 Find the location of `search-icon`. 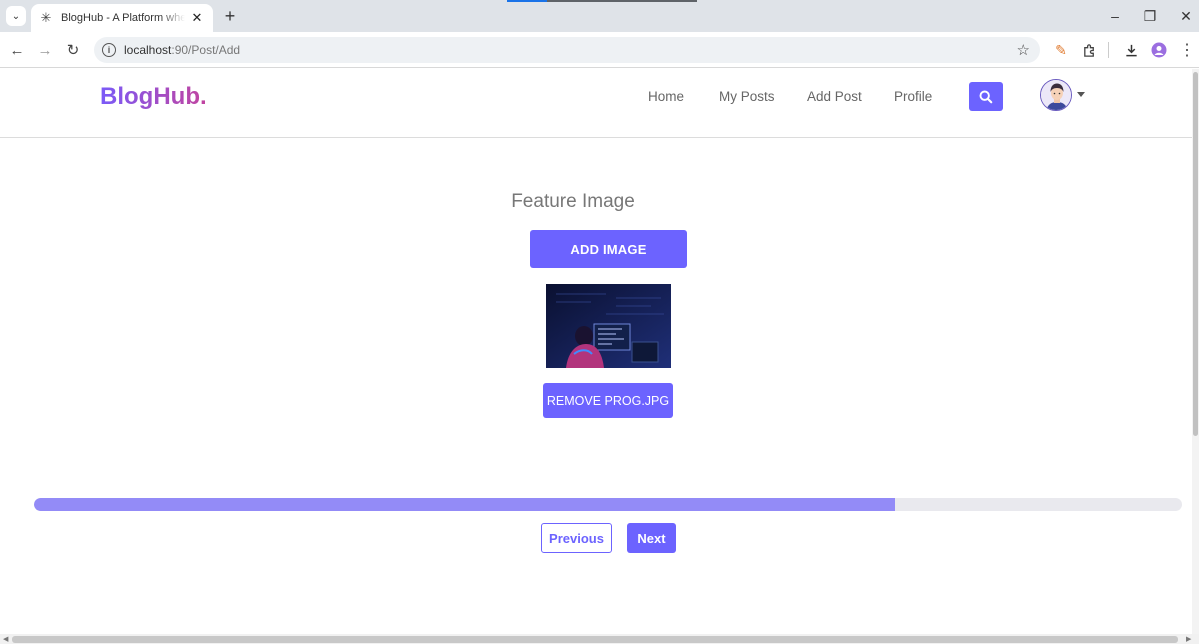

search-icon is located at coordinates (986, 96).